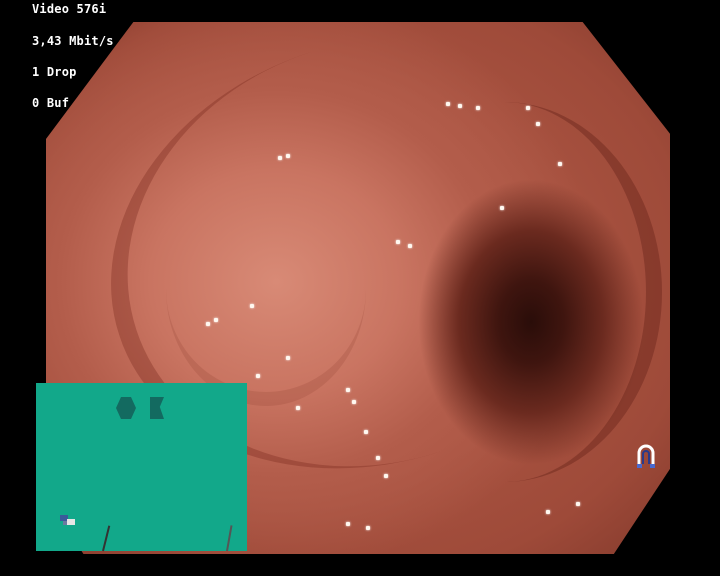  Describe the element at coordinates (69, 9) in the screenshot. I see `video-format-label: Video 576i` at that location.